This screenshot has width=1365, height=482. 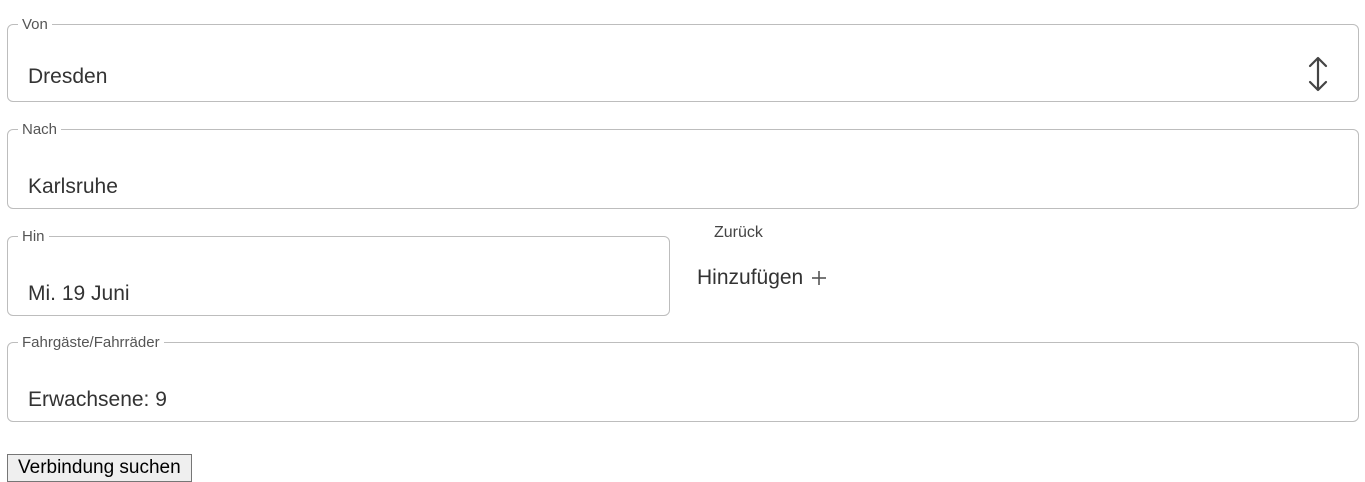 What do you see at coordinates (79, 294) in the screenshot?
I see `outbound-date-value: Mi. 19 Juni` at bounding box center [79, 294].